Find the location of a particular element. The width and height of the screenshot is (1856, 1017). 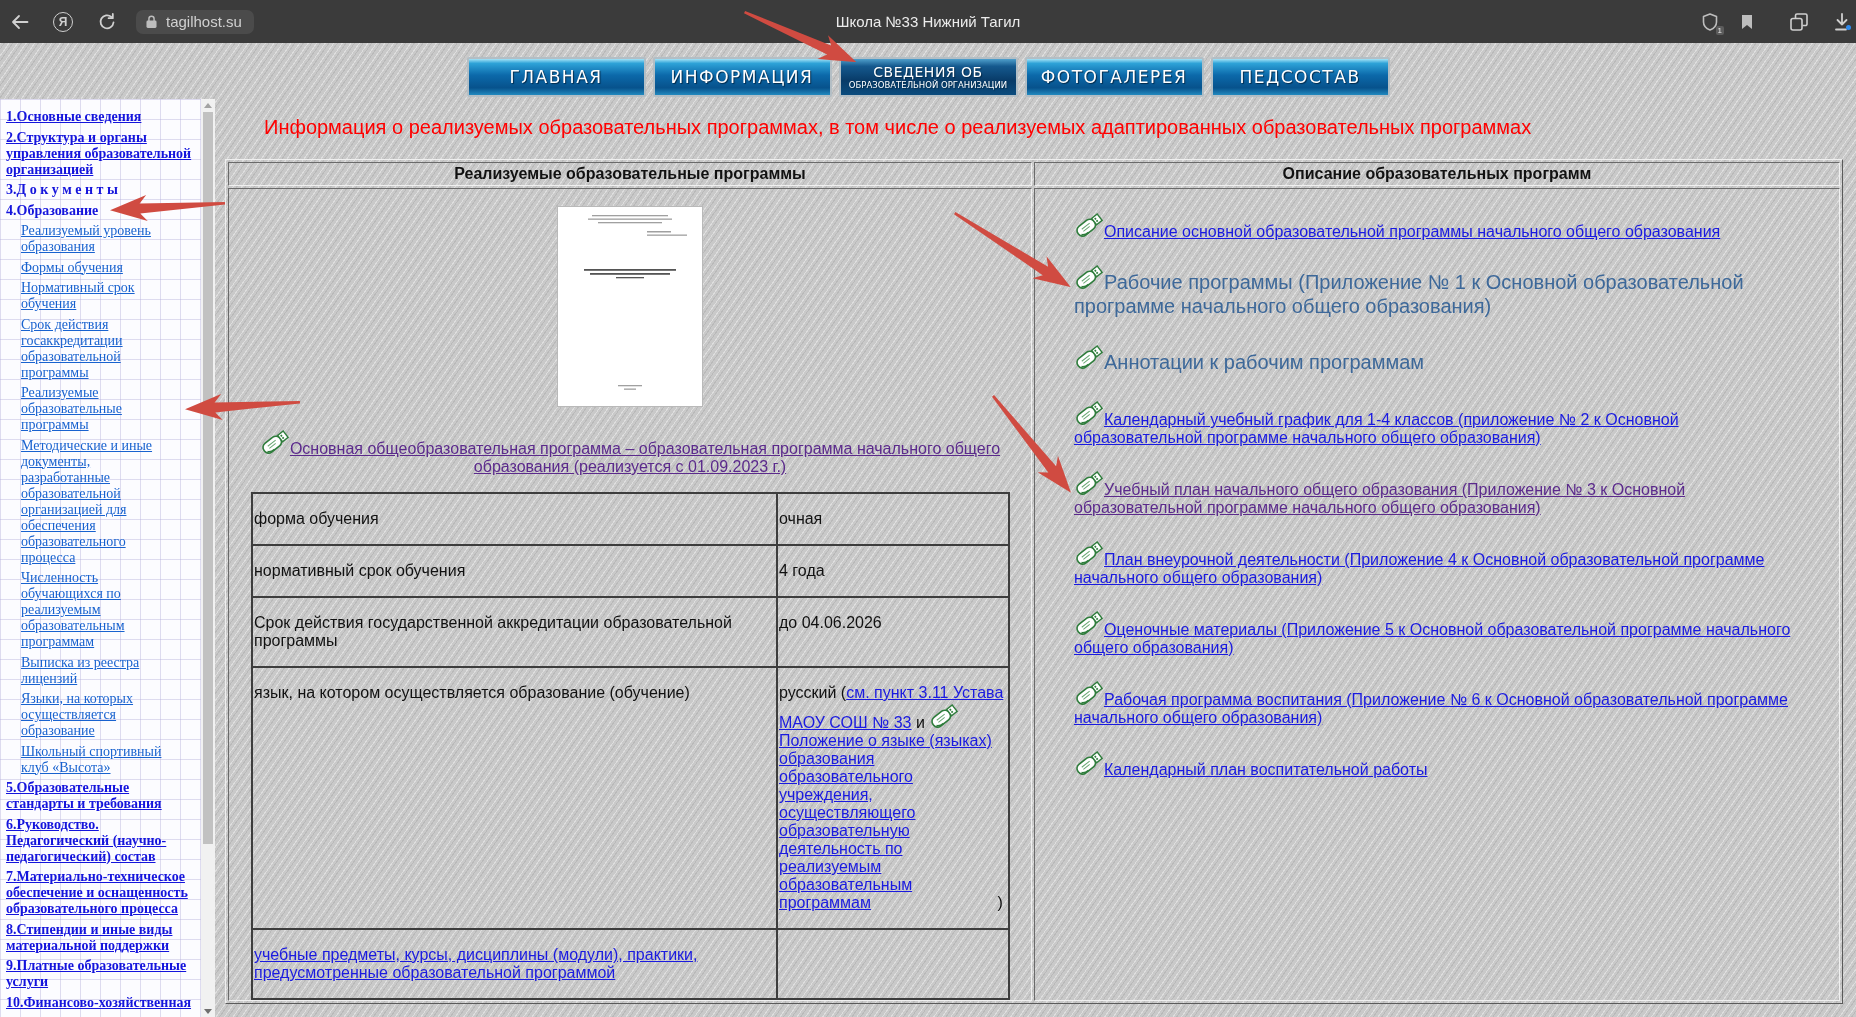

document-link: Учебный план начального общего образования (Приложение № 3 к Основной образовательной программе начального общего образования) is located at coordinates (1438, 493).